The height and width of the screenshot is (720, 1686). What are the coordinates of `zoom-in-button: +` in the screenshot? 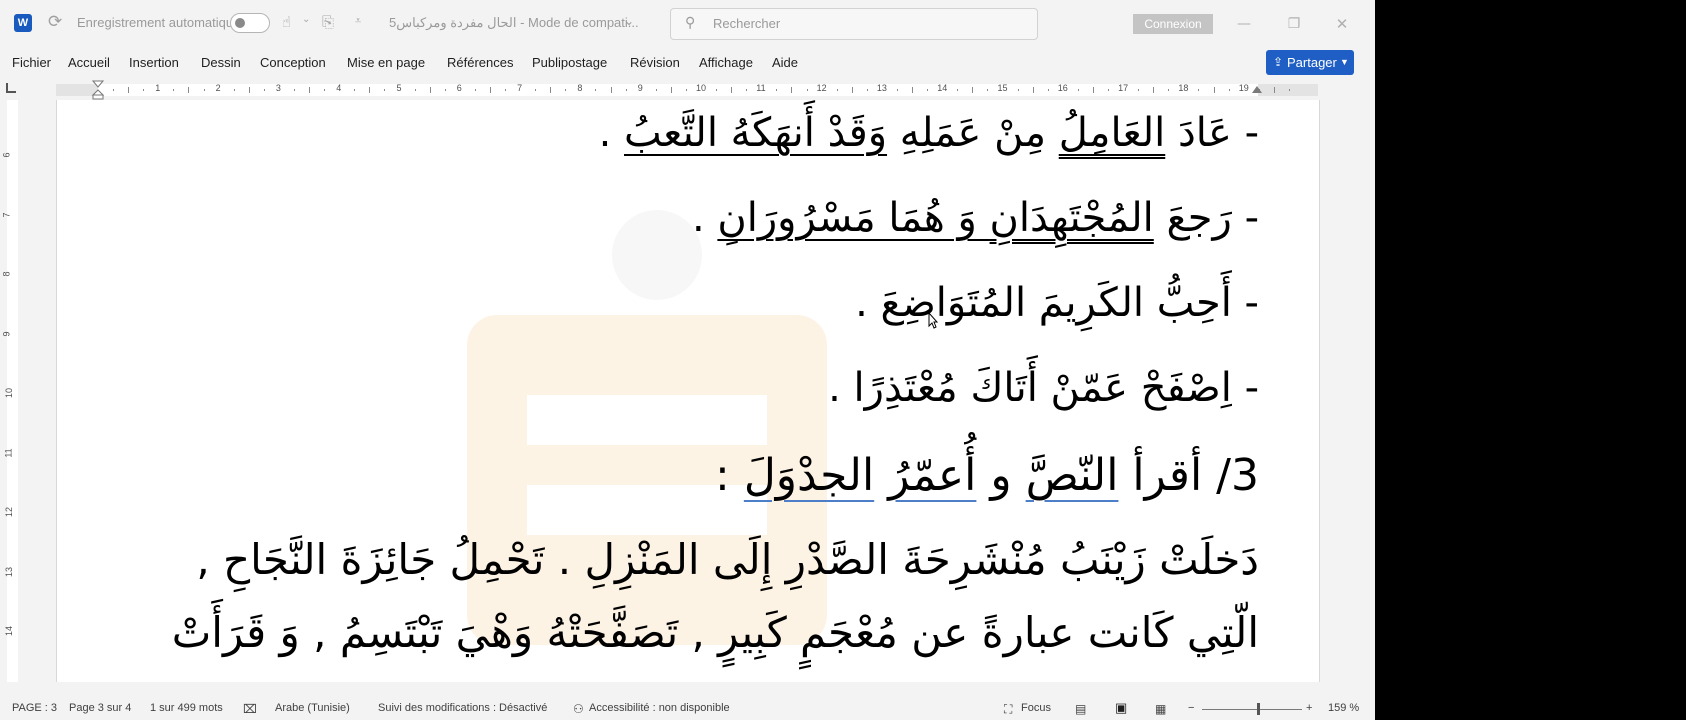 It's located at (1309, 708).